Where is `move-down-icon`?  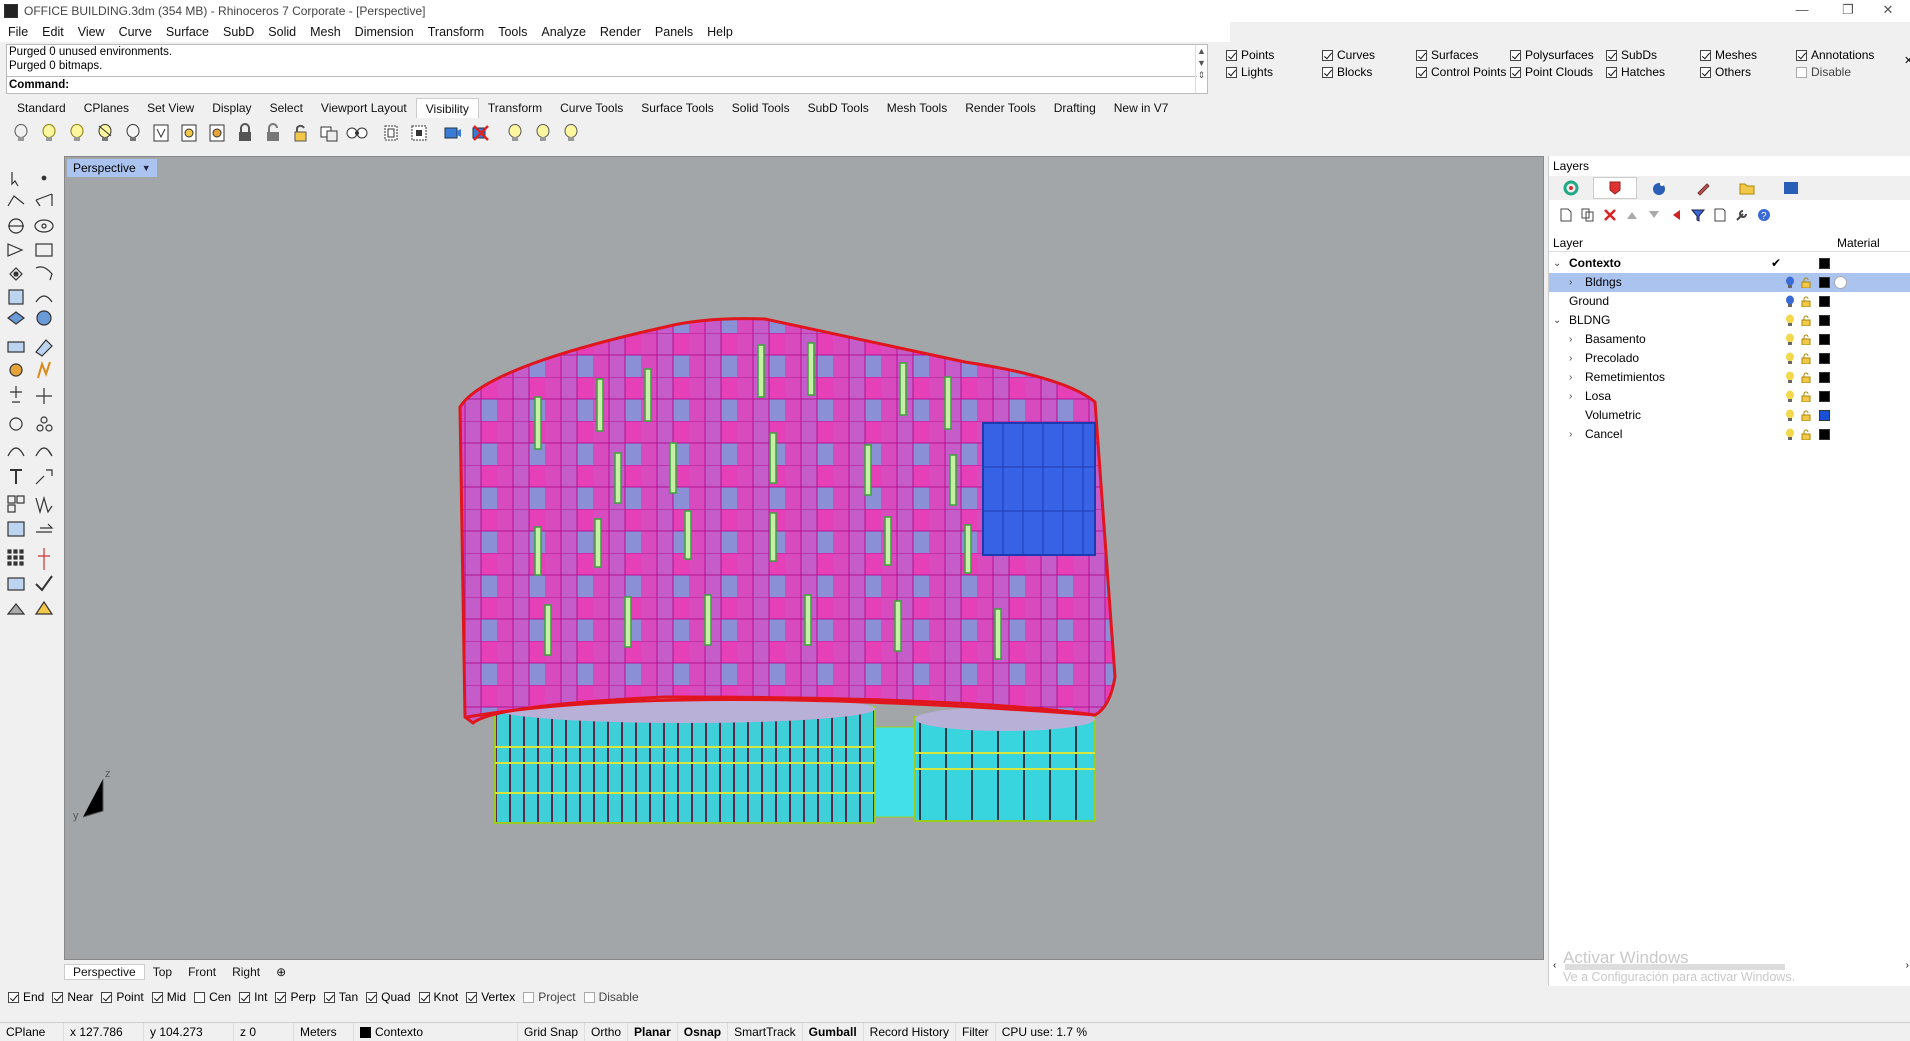
move-down-icon is located at coordinates (1654, 215).